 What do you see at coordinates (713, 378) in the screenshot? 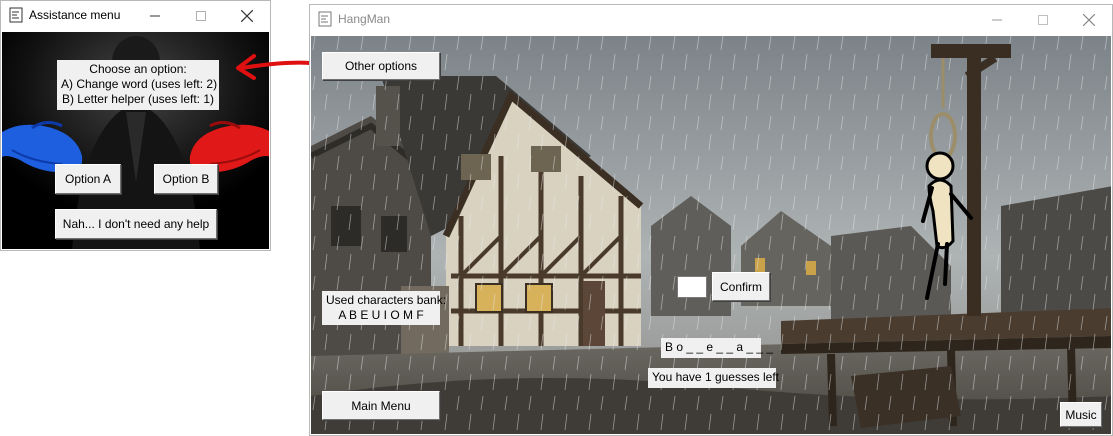
I see `guesses-left-label: You have 1 guesses left` at bounding box center [713, 378].